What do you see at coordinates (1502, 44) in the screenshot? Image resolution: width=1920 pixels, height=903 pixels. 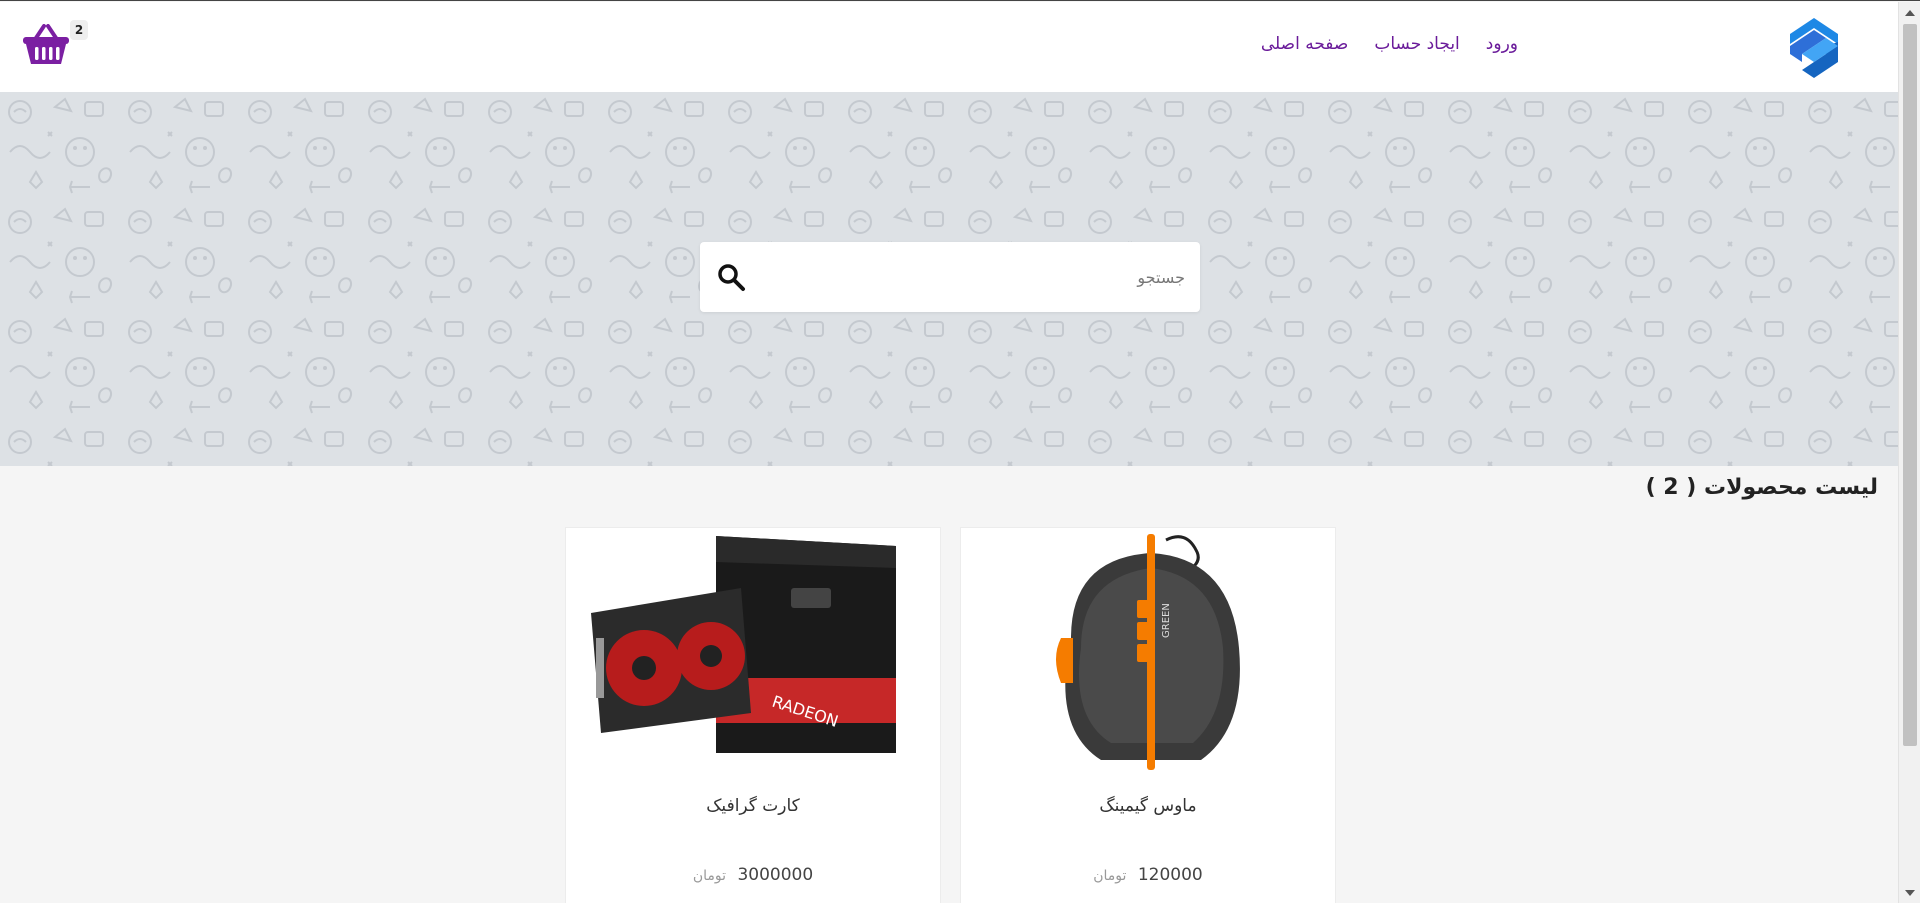 I see `nav-login: ورود` at bounding box center [1502, 44].